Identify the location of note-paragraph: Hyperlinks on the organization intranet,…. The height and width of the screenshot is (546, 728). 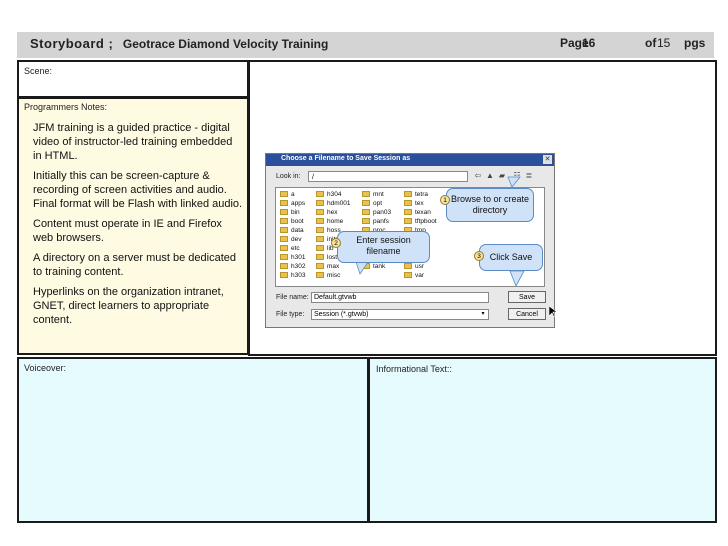
(128, 306).